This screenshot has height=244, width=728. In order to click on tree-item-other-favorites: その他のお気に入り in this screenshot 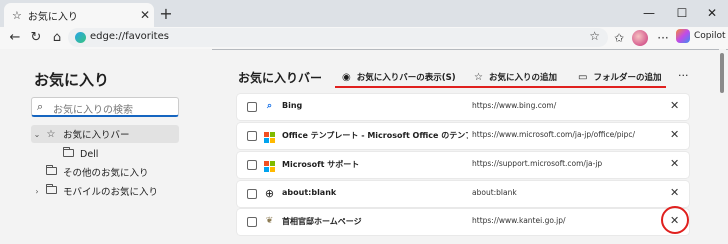, I will do `click(110, 172)`.